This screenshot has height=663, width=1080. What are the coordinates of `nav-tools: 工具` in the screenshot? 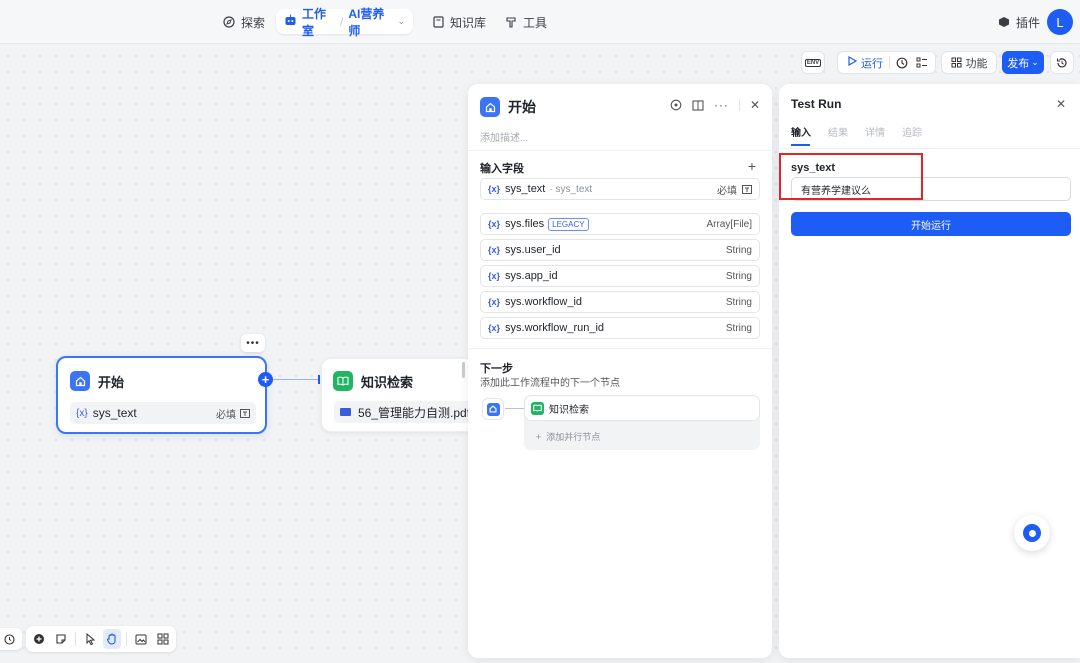 It's located at (525, 22).